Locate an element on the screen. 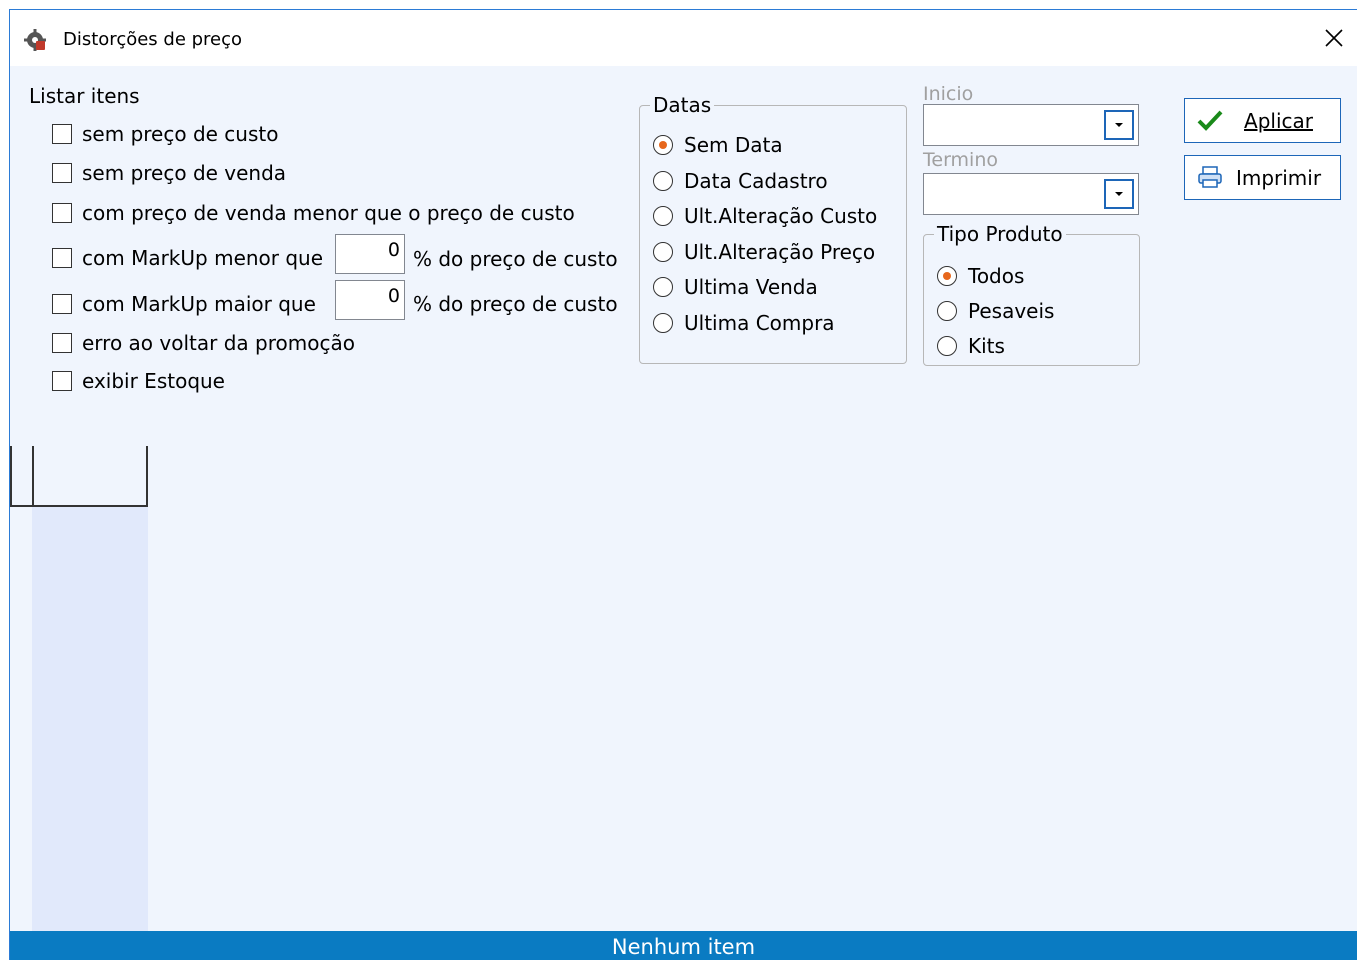  apply-button-label: Aplicar is located at coordinates (1278, 120).